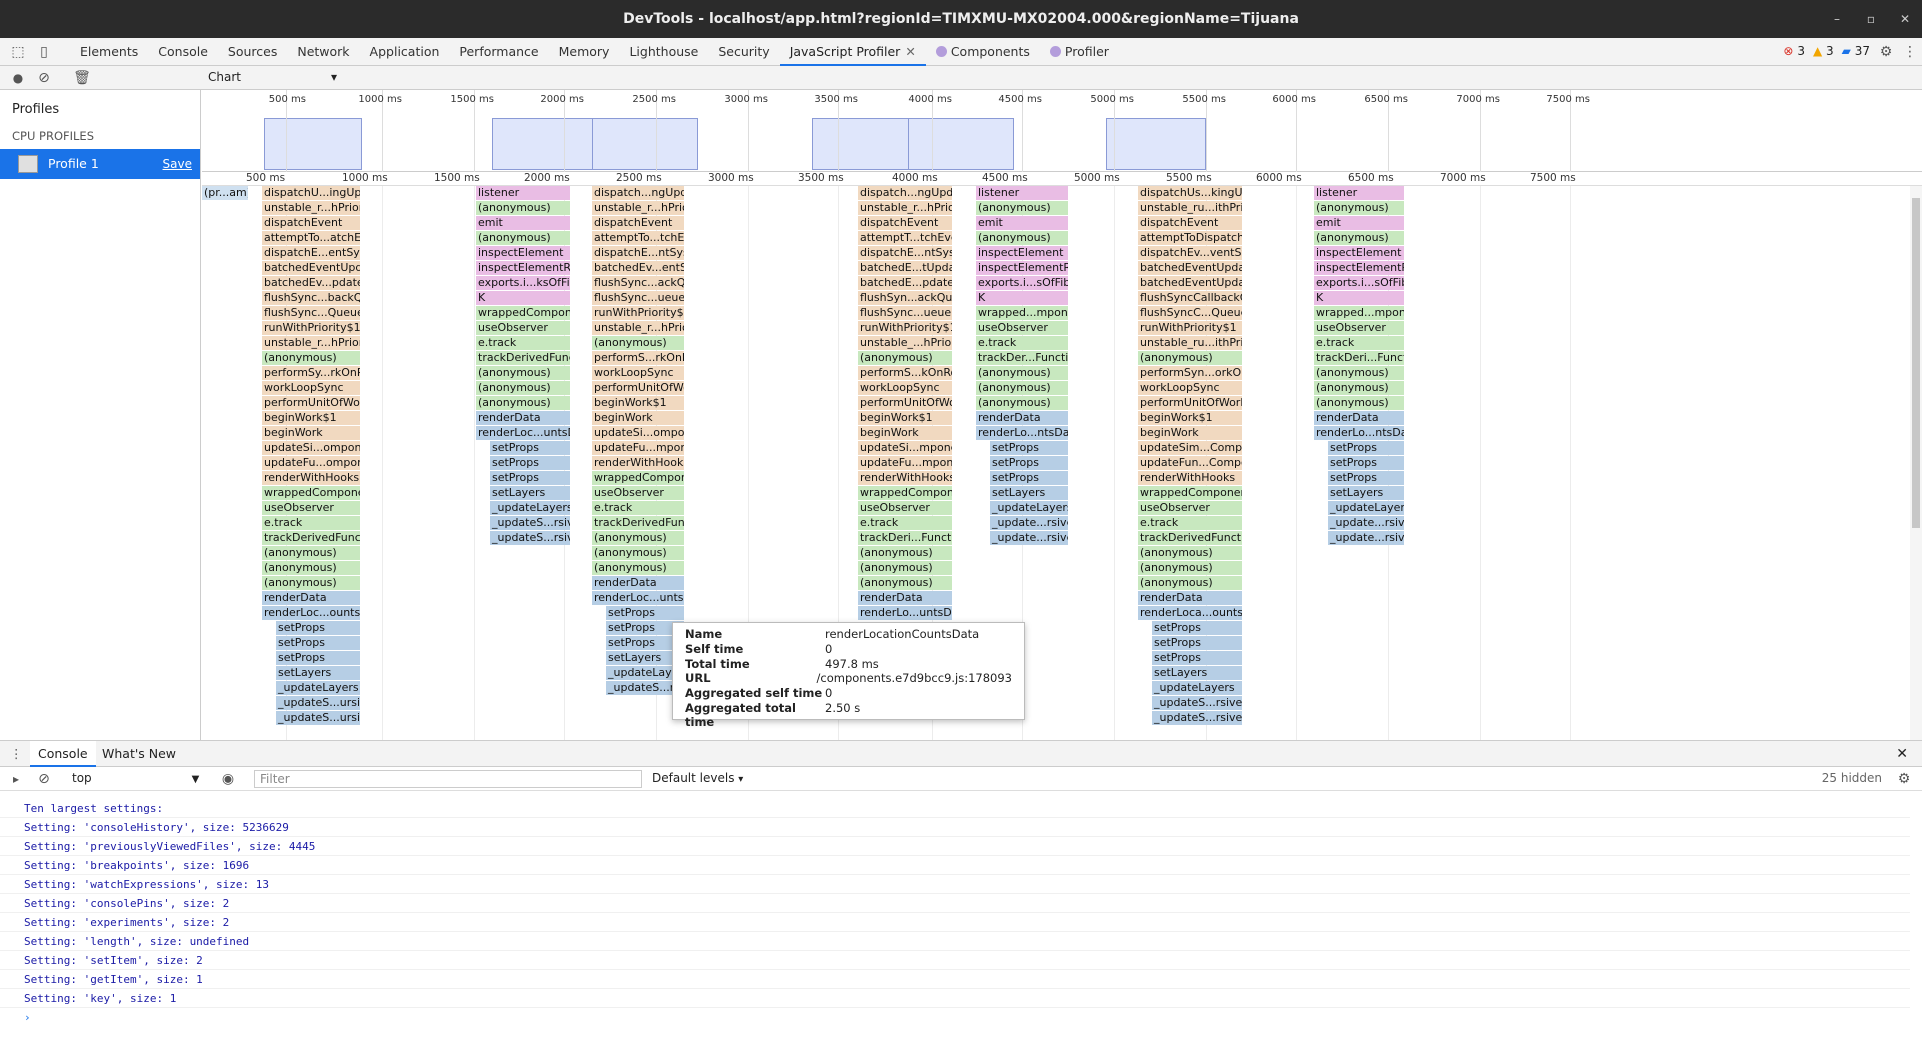 This screenshot has width=1922, height=1042. What do you see at coordinates (1910, 52) in the screenshot?
I see `more-menu-icon: ⋮` at bounding box center [1910, 52].